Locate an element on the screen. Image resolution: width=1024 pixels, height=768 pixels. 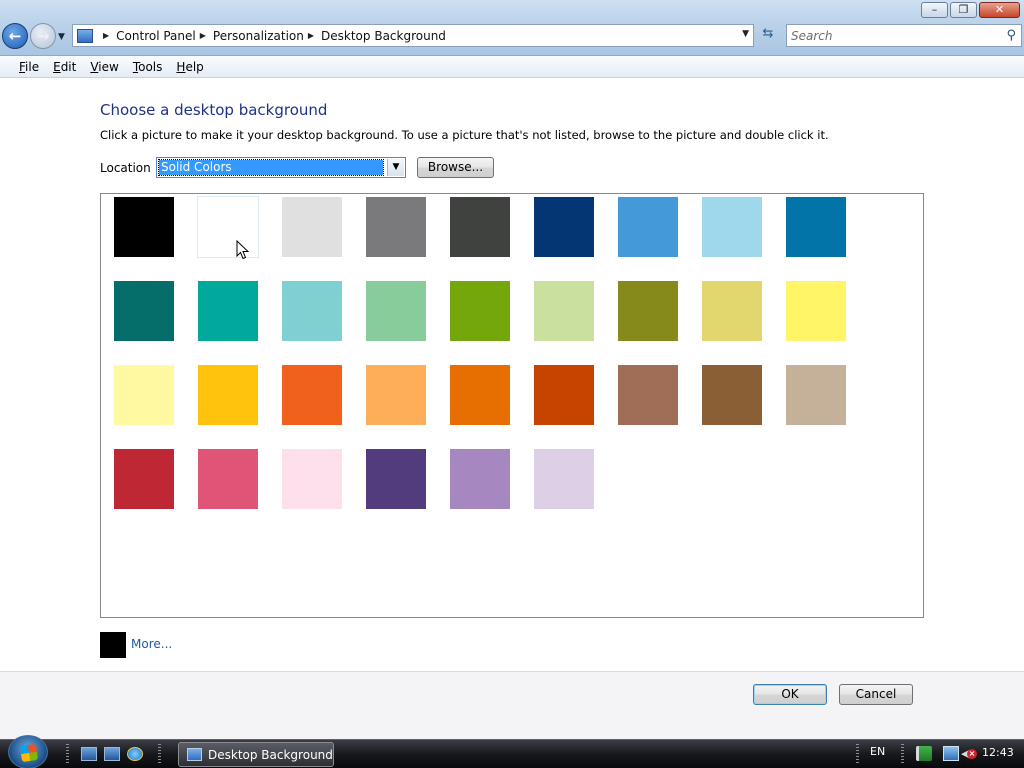
maximize-icon: ❐ is located at coordinates (963, 9).